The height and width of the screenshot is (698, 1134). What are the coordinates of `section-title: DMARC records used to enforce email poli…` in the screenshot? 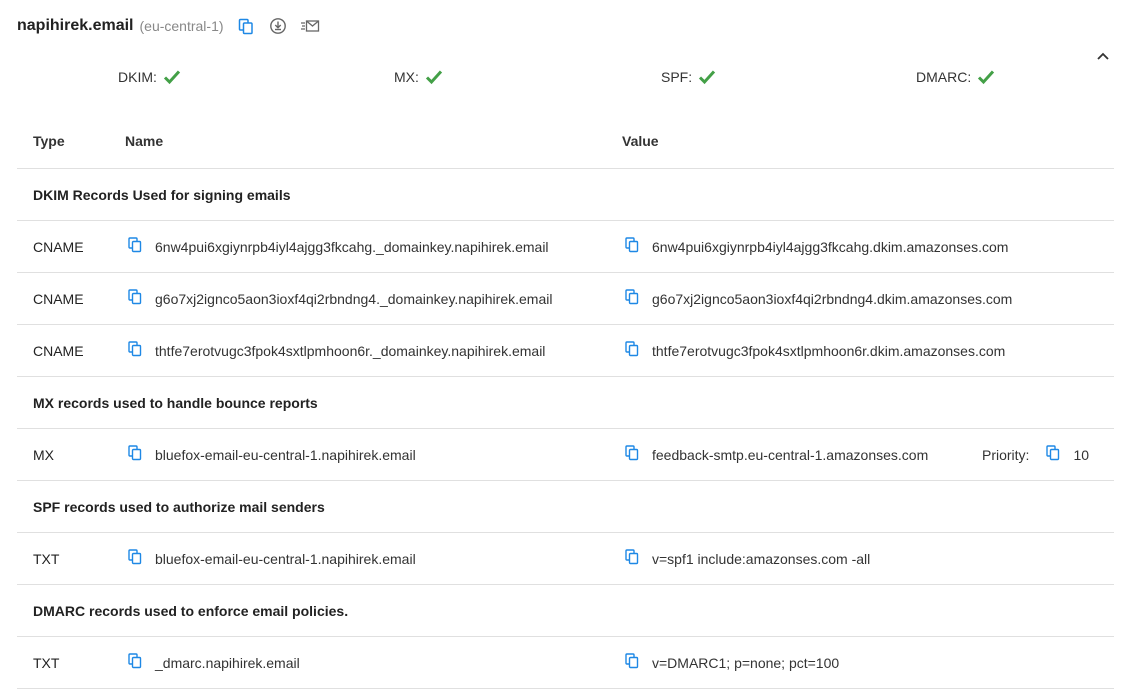 It's located at (191, 610).